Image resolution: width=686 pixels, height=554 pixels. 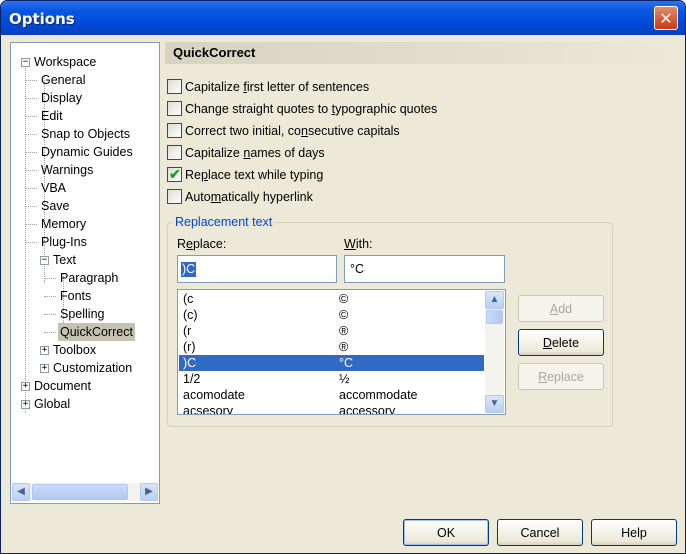 What do you see at coordinates (64, 224) in the screenshot?
I see `tree-item-label: Memory` at bounding box center [64, 224].